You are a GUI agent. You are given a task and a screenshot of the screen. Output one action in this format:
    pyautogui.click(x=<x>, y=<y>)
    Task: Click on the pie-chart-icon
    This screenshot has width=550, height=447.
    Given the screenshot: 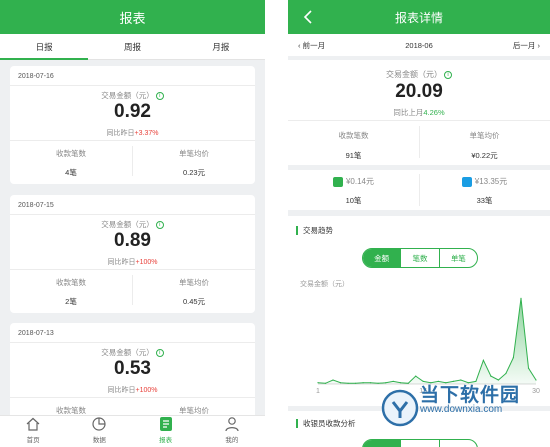 What is the action you would take?
    pyautogui.click(x=99, y=424)
    